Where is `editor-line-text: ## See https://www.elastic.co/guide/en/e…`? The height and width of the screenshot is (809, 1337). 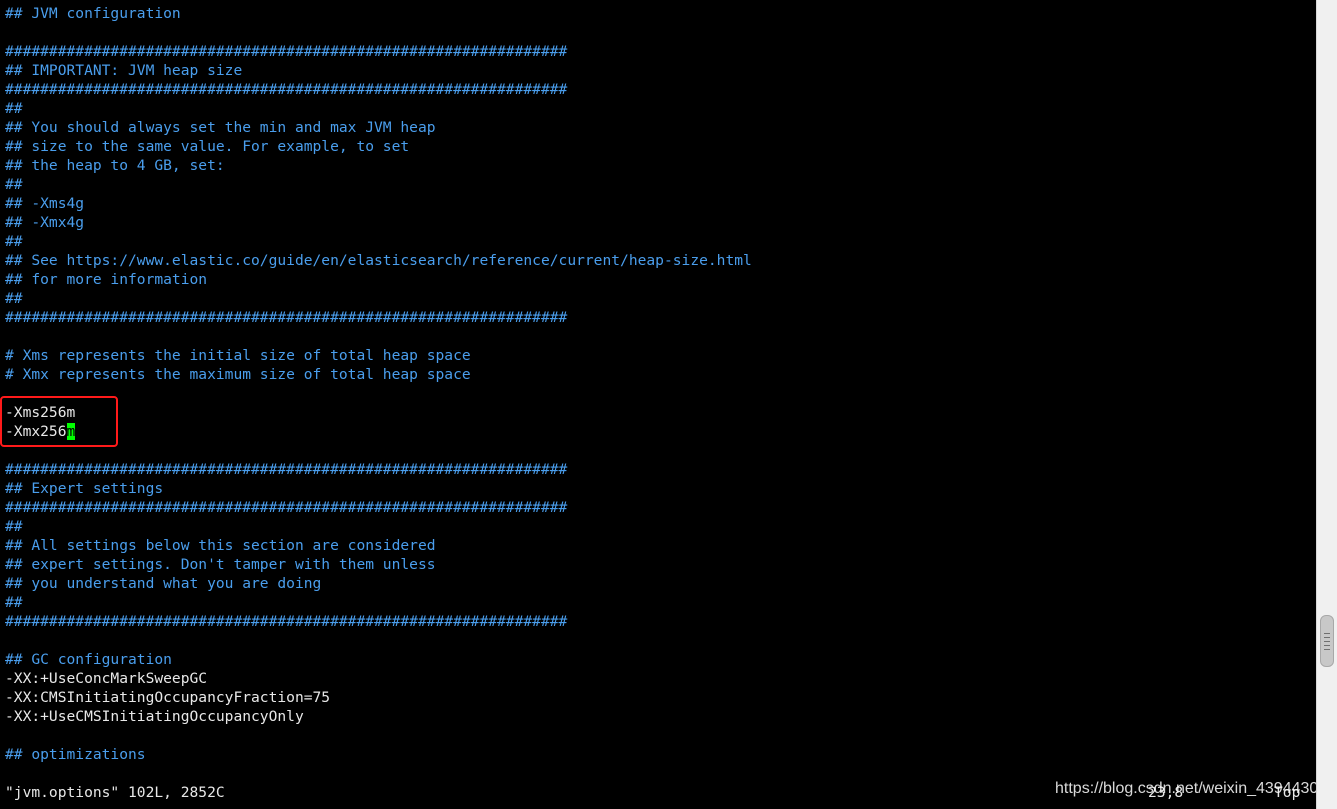
editor-line-text: ## See https://www.elastic.co/guide/en/e… is located at coordinates (378, 260).